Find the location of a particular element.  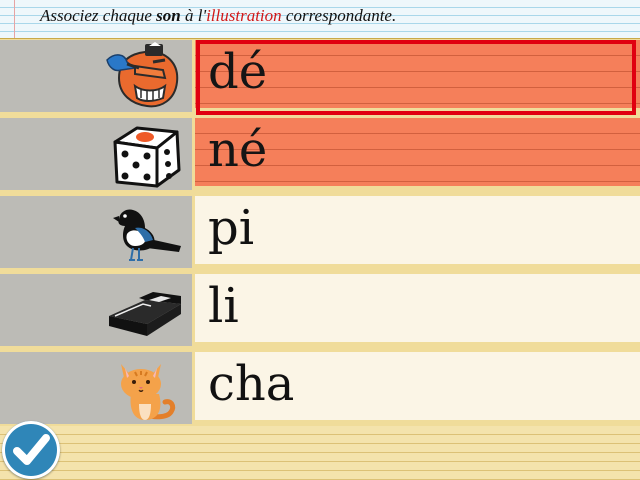

instruction-keyword-son: son is located at coordinates (168, 15).